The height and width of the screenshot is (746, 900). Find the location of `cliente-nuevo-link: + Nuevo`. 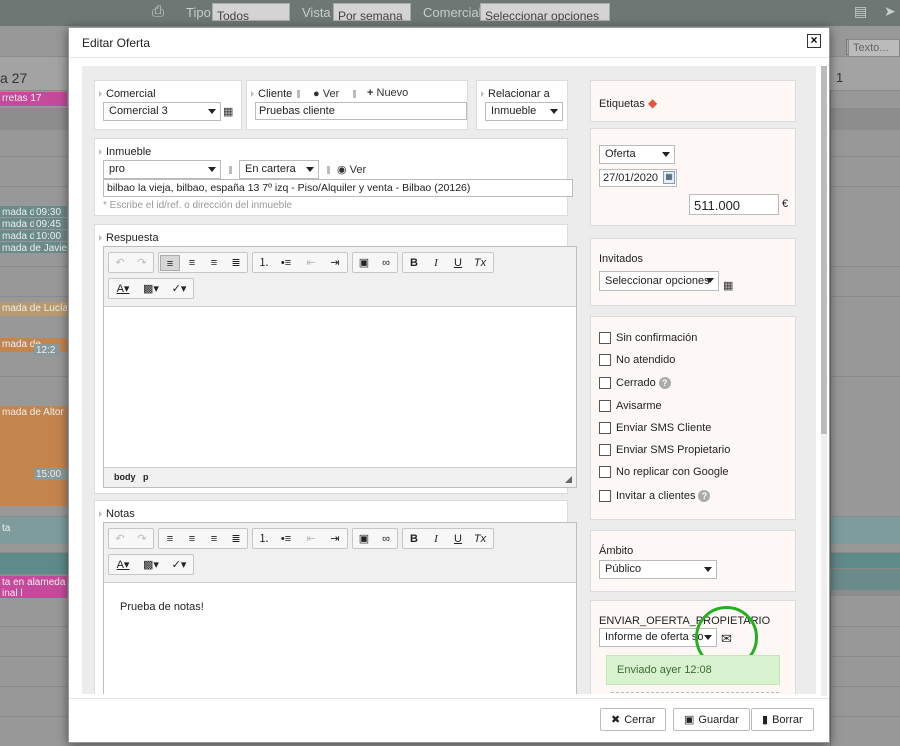

cliente-nuevo-link: + Nuevo is located at coordinates (387, 93).